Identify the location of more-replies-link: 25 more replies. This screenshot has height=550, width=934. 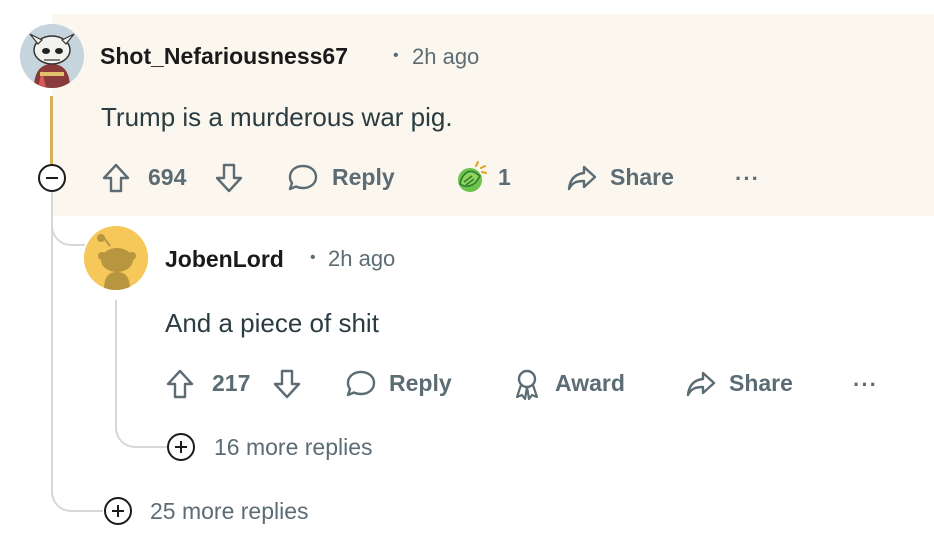
(229, 511).